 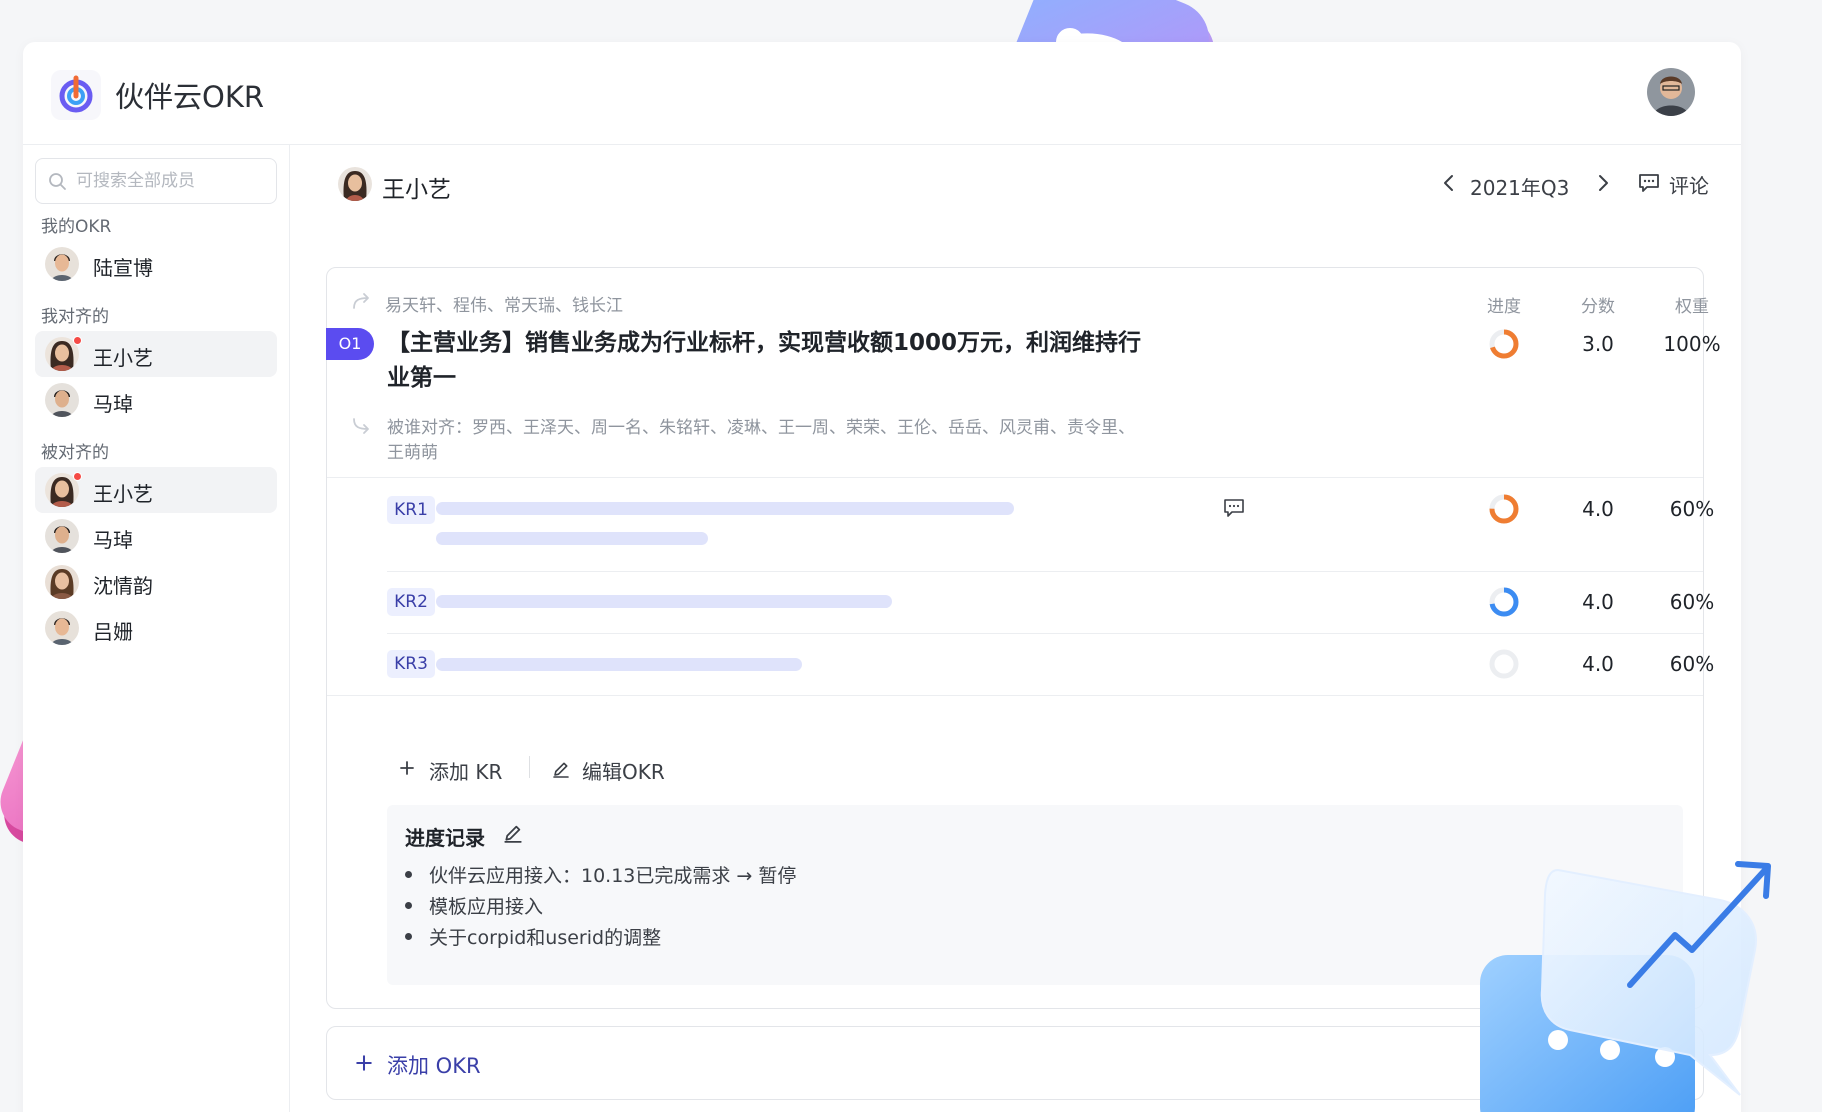 What do you see at coordinates (123, 268) in the screenshot?
I see `member-name: 陆宣博` at bounding box center [123, 268].